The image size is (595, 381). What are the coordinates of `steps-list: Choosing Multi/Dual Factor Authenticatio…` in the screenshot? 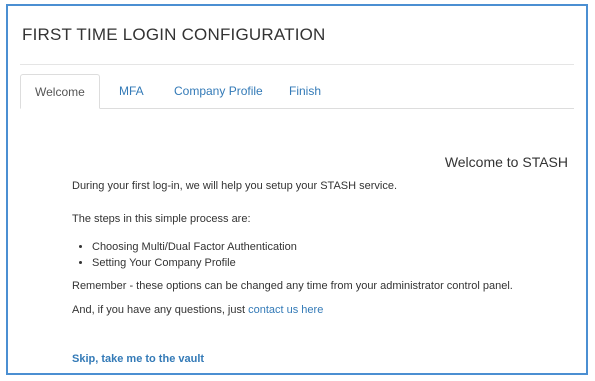 It's located at (184, 255).